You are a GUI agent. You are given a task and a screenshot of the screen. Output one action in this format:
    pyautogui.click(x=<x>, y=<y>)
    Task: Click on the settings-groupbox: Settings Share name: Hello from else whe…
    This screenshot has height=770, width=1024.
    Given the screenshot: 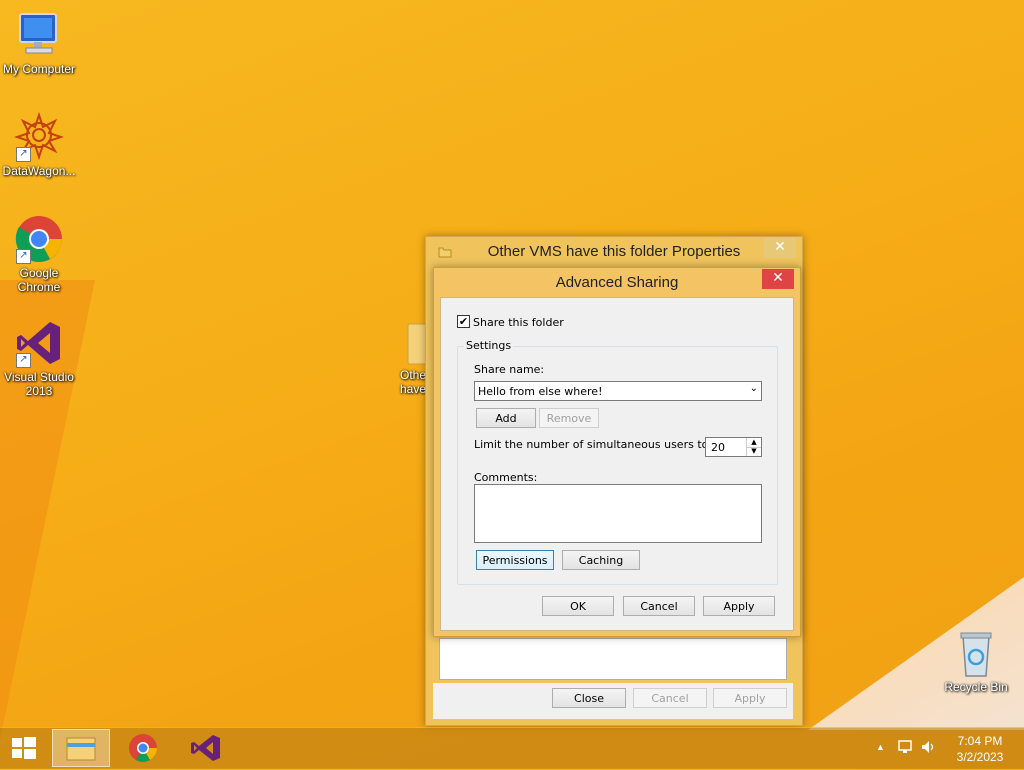 What is the action you would take?
    pyautogui.click(x=617, y=462)
    